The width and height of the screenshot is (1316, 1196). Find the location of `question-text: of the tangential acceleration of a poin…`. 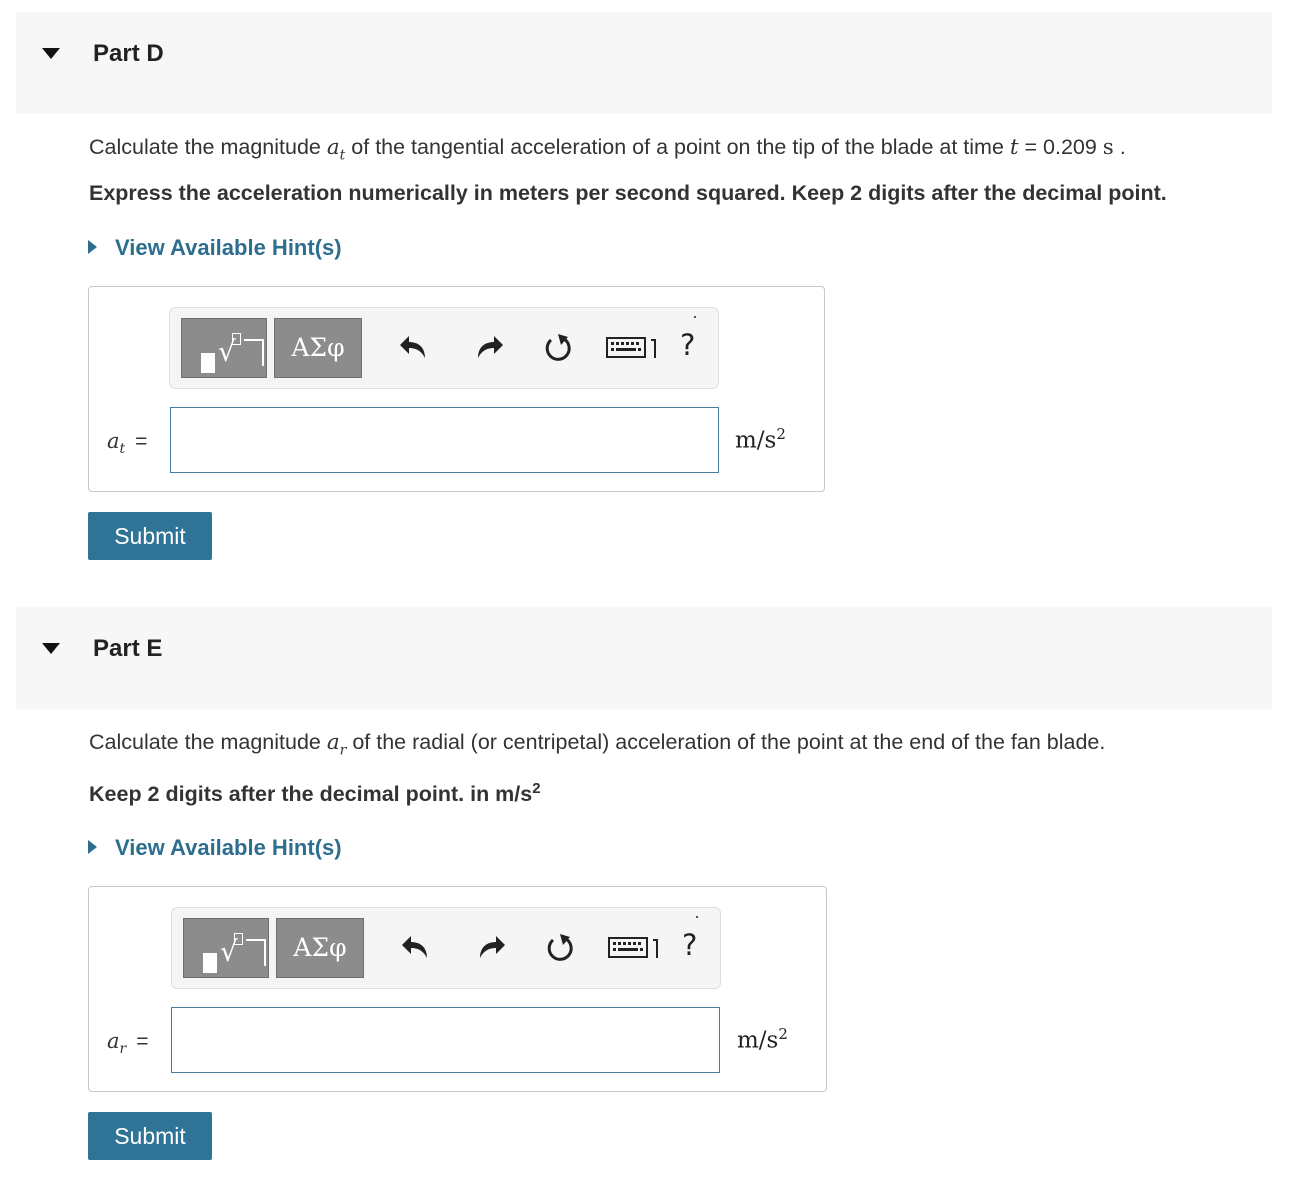

question-text: of the tangential acceleration of a poin… is located at coordinates (677, 147).